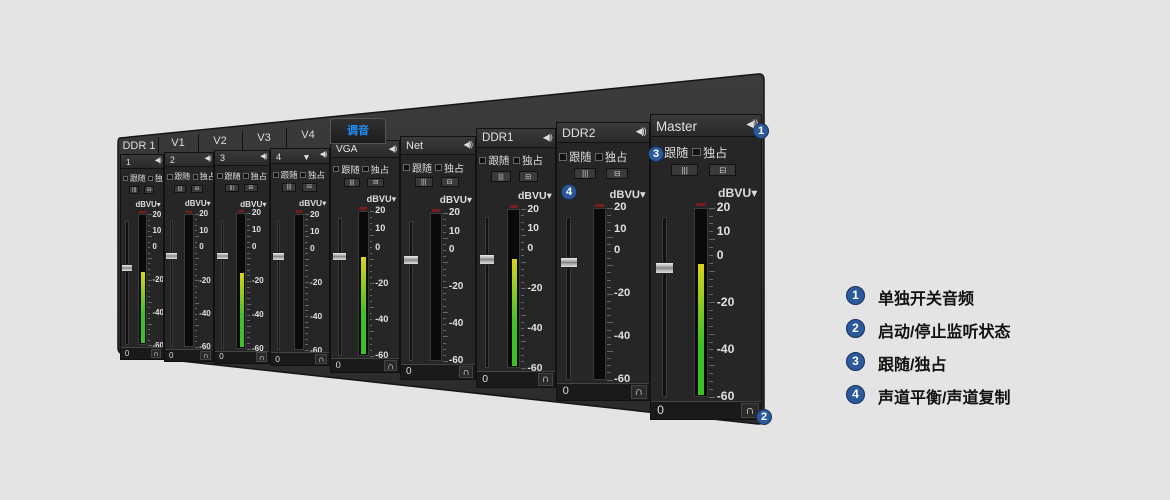 This screenshot has width=1170, height=500. What do you see at coordinates (264, 138) in the screenshot?
I see `tab-v3: V3` at bounding box center [264, 138].